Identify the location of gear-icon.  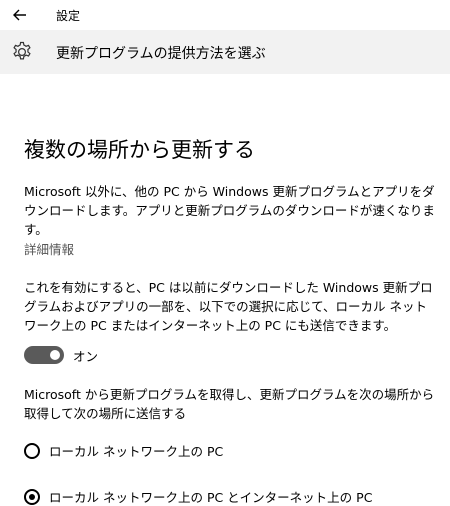
(22, 52).